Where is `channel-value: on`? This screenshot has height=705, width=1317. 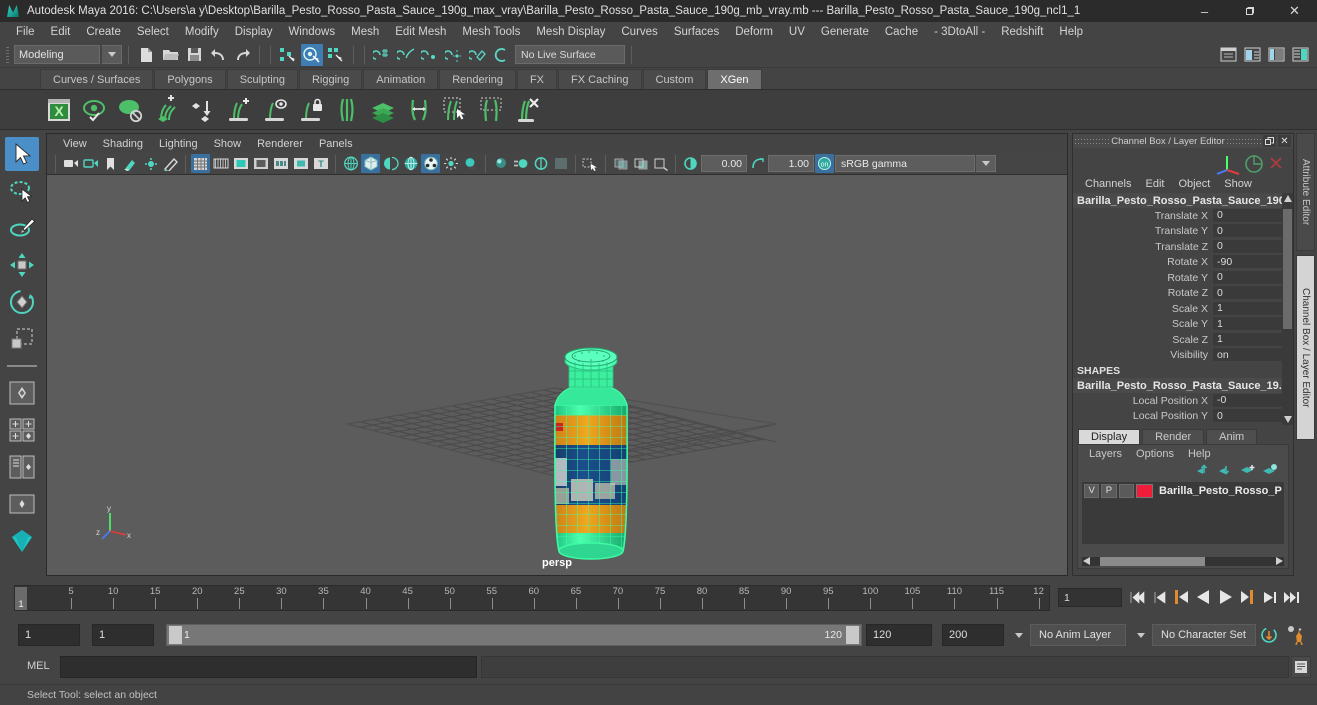 channel-value: on is located at coordinates (1253, 355).